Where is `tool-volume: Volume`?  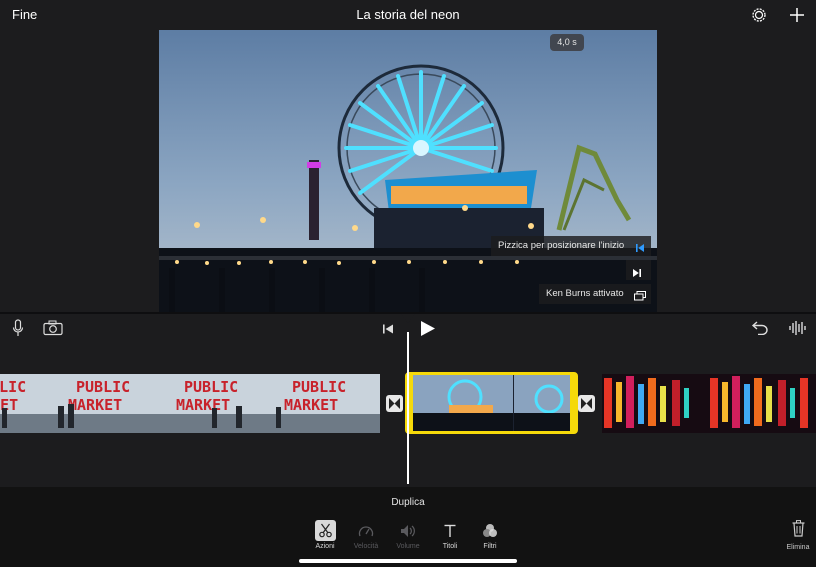
tool-volume: Volume is located at coordinates (408, 535).